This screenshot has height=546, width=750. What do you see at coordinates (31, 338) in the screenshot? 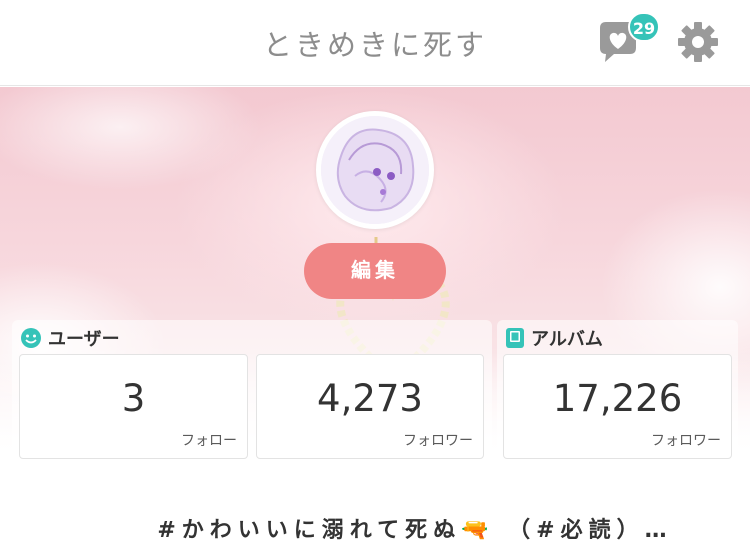
I see `smiley-icon` at bounding box center [31, 338].